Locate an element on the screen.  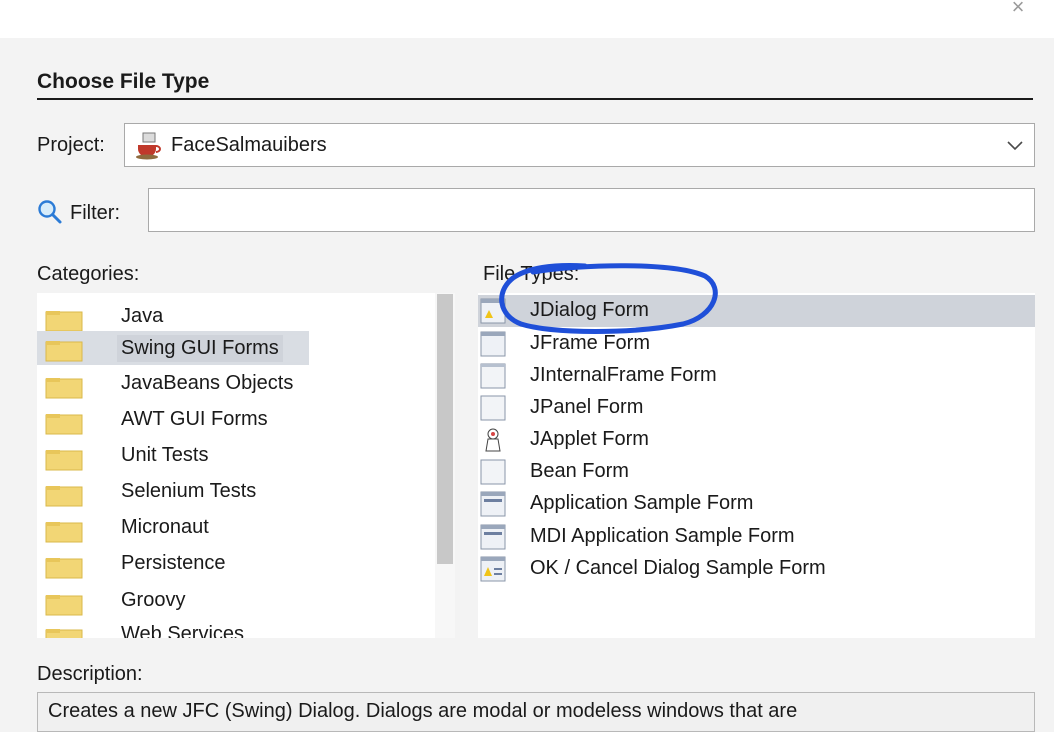
project-value: FaceSalmauibers is located at coordinates (249, 145).